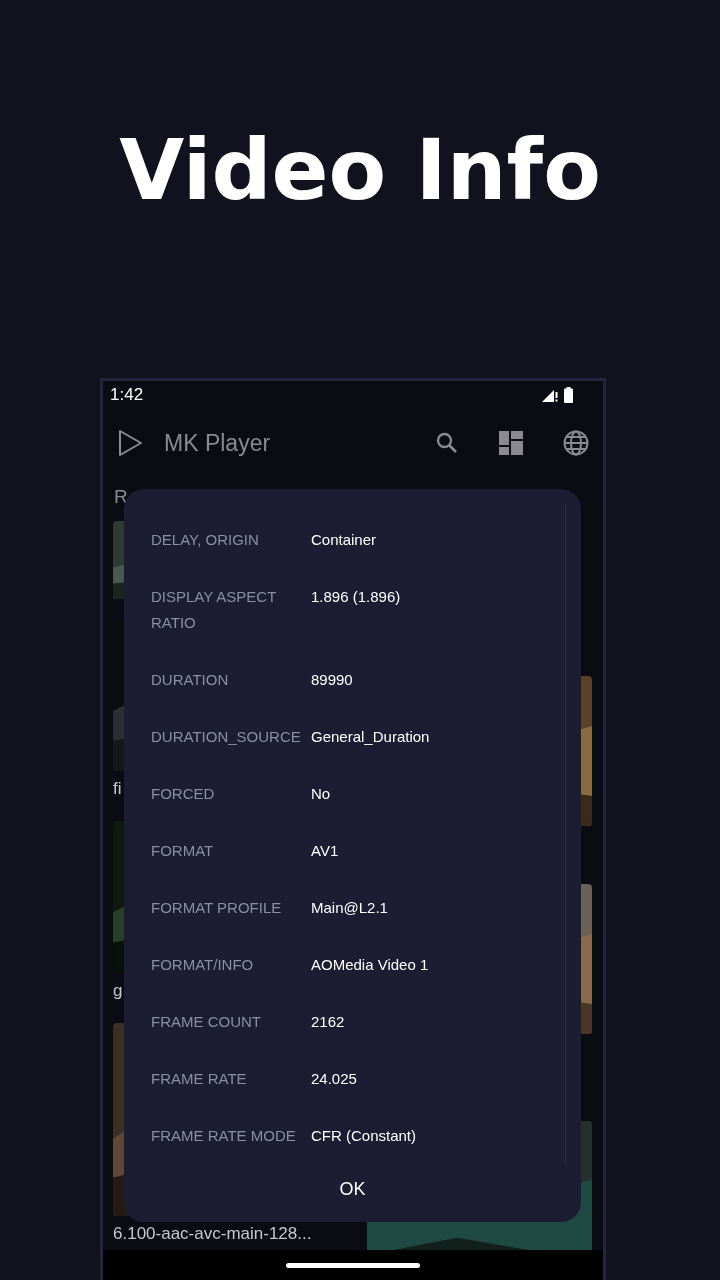 The width and height of the screenshot is (720, 1280). What do you see at coordinates (356, 596) in the screenshot?
I see `info-value: 1.896 (1.896)` at bounding box center [356, 596].